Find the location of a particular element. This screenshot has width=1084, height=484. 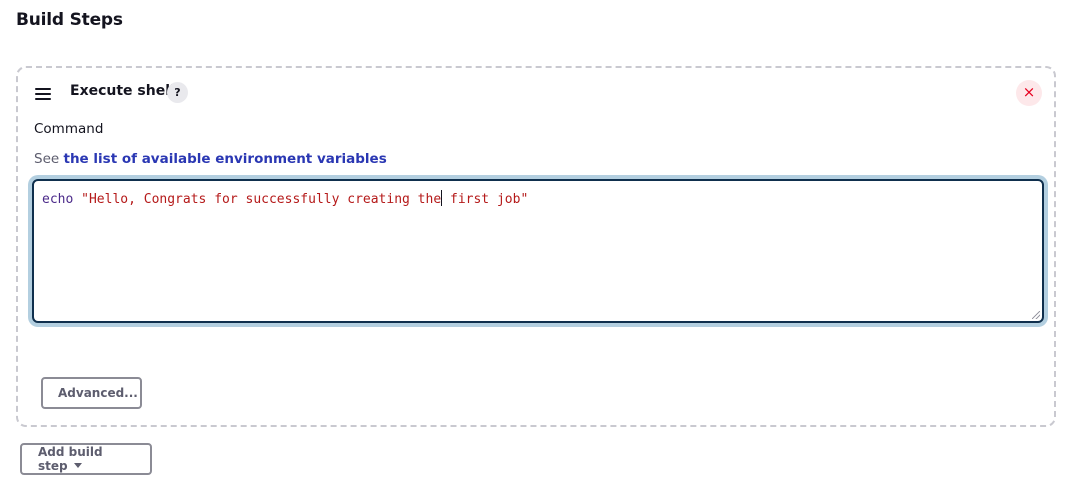

command-keyword: echo is located at coordinates (58, 199).